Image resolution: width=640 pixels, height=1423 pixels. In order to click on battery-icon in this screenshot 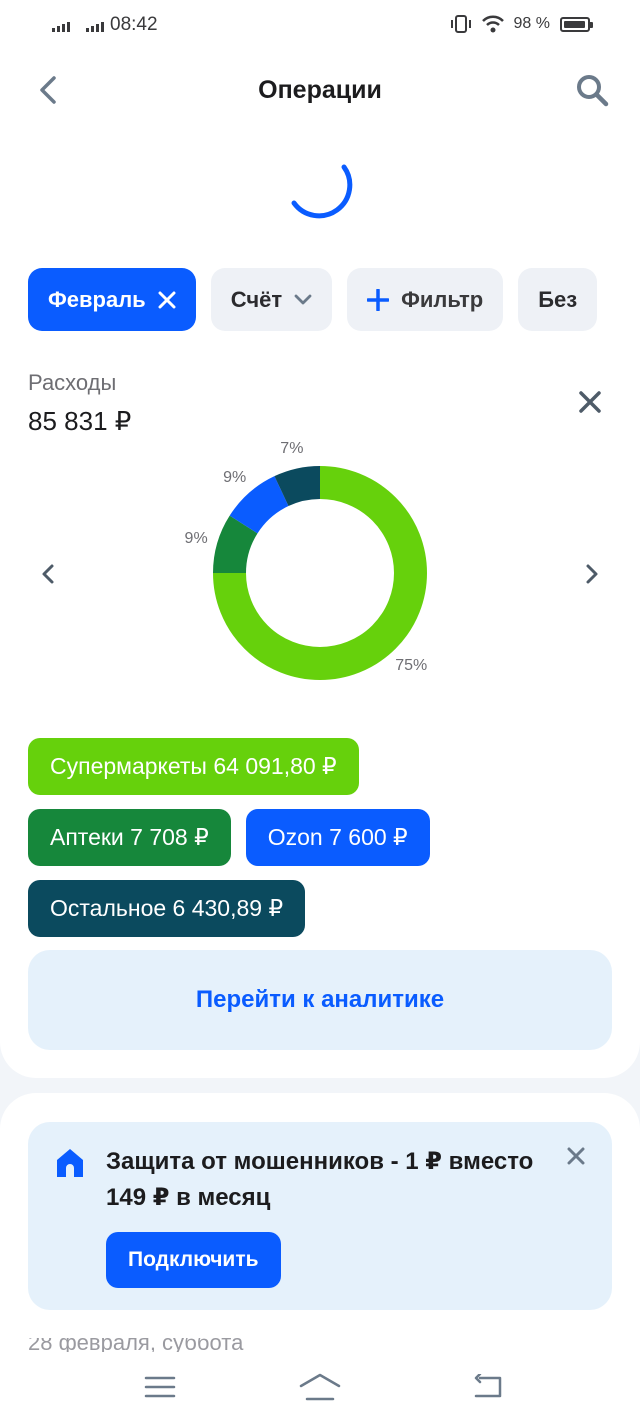, I will do `click(576, 24)`.